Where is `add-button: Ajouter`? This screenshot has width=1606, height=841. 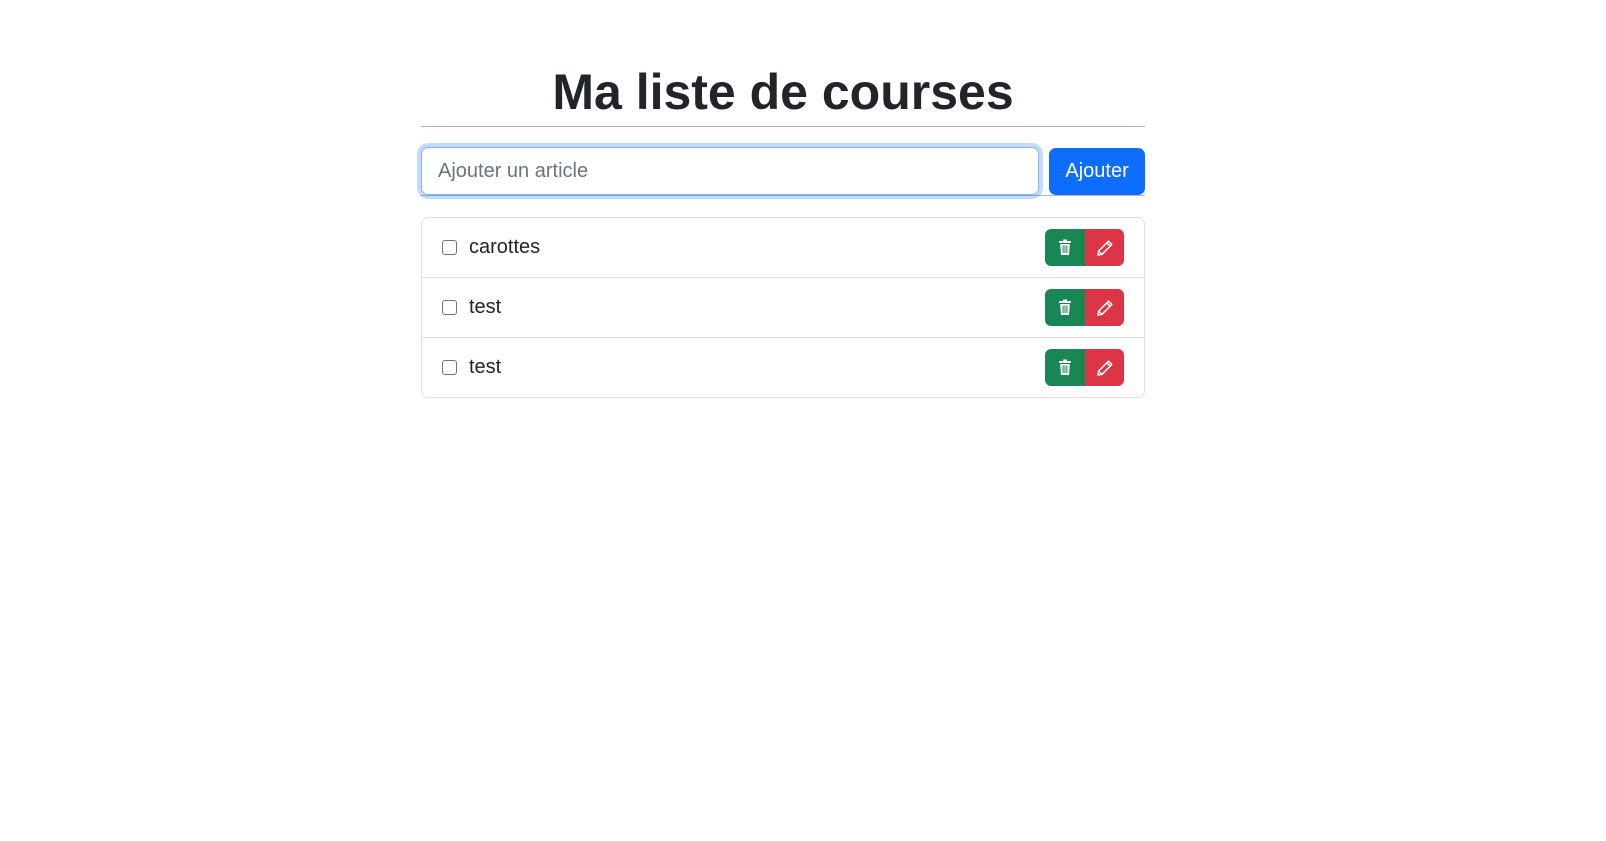
add-button: Ajouter is located at coordinates (1097, 171).